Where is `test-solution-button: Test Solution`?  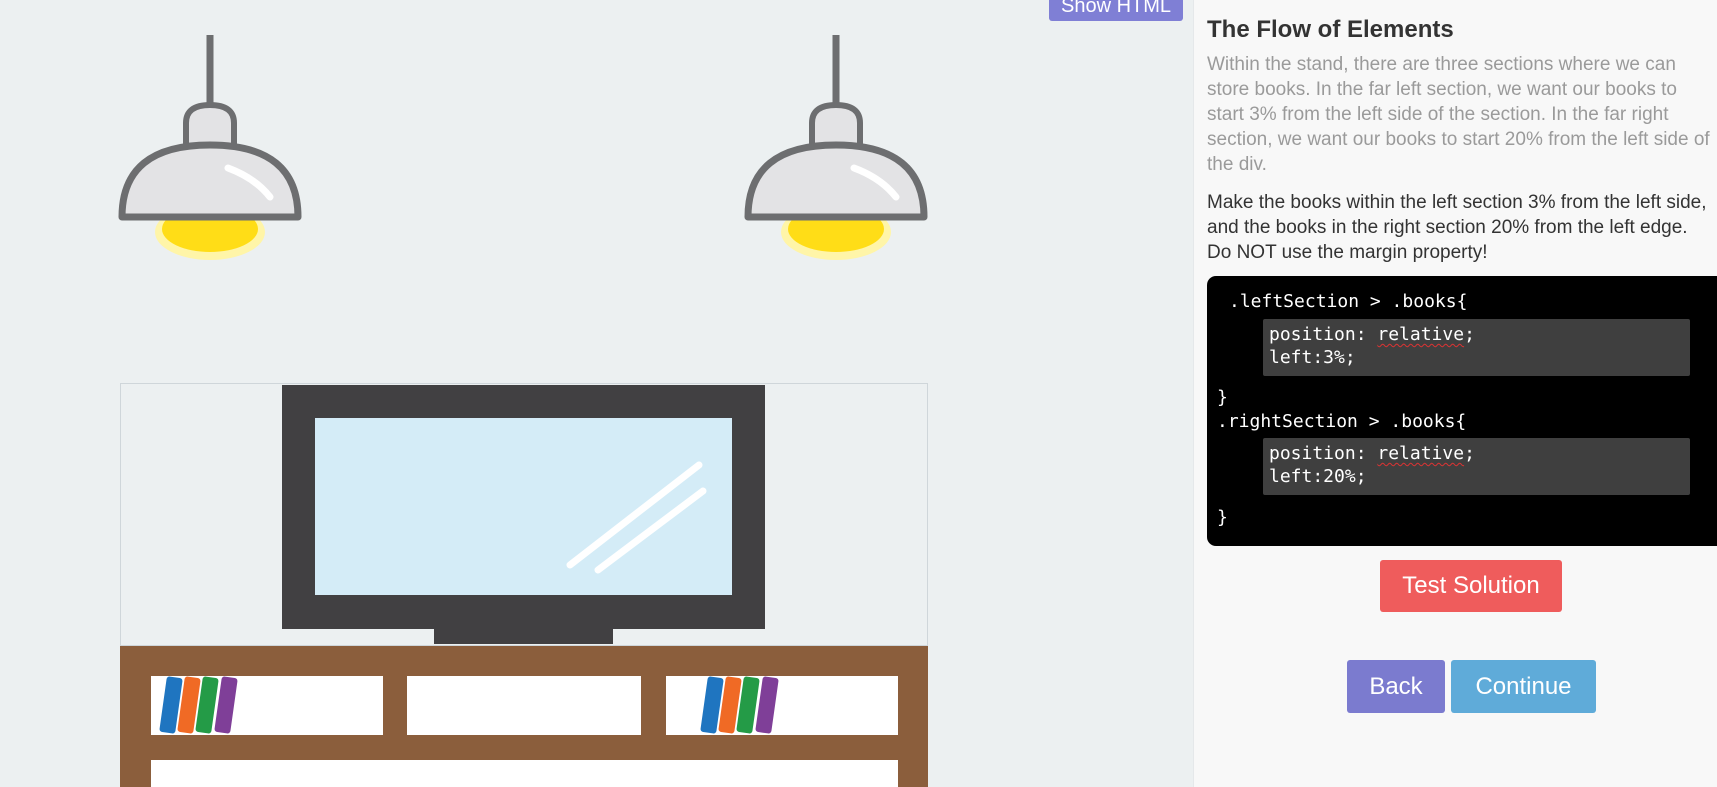 test-solution-button: Test Solution is located at coordinates (1471, 586).